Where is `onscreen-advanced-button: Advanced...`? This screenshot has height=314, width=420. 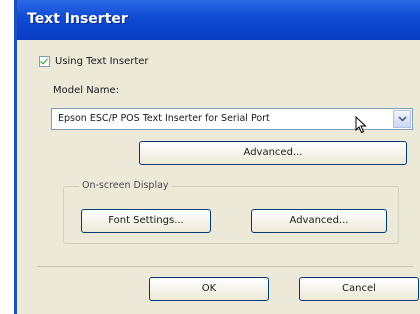 onscreen-advanced-button: Advanced... is located at coordinates (319, 221).